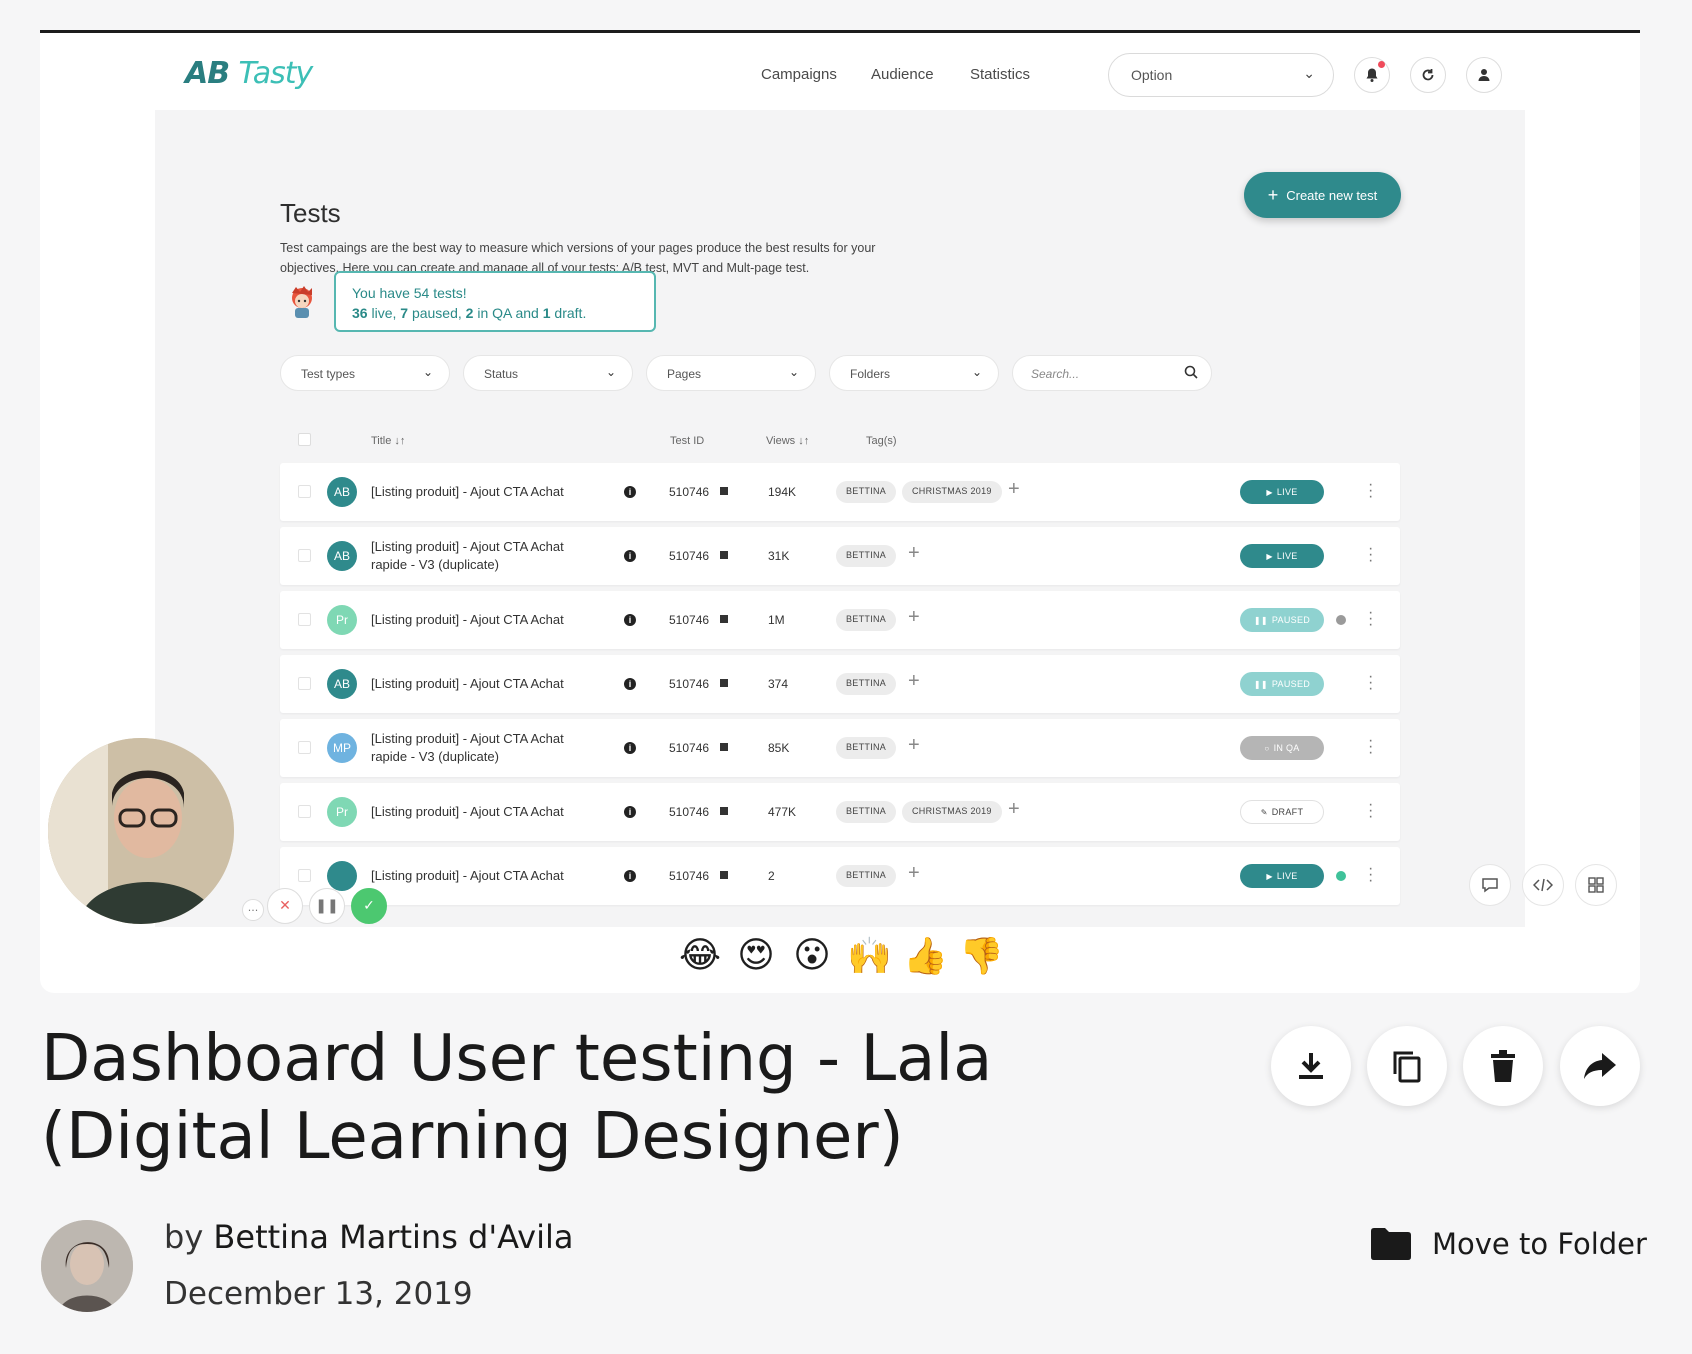  Describe the element at coordinates (869, 960) in the screenshot. I see `reaction-raised-hands: 🙌` at that location.